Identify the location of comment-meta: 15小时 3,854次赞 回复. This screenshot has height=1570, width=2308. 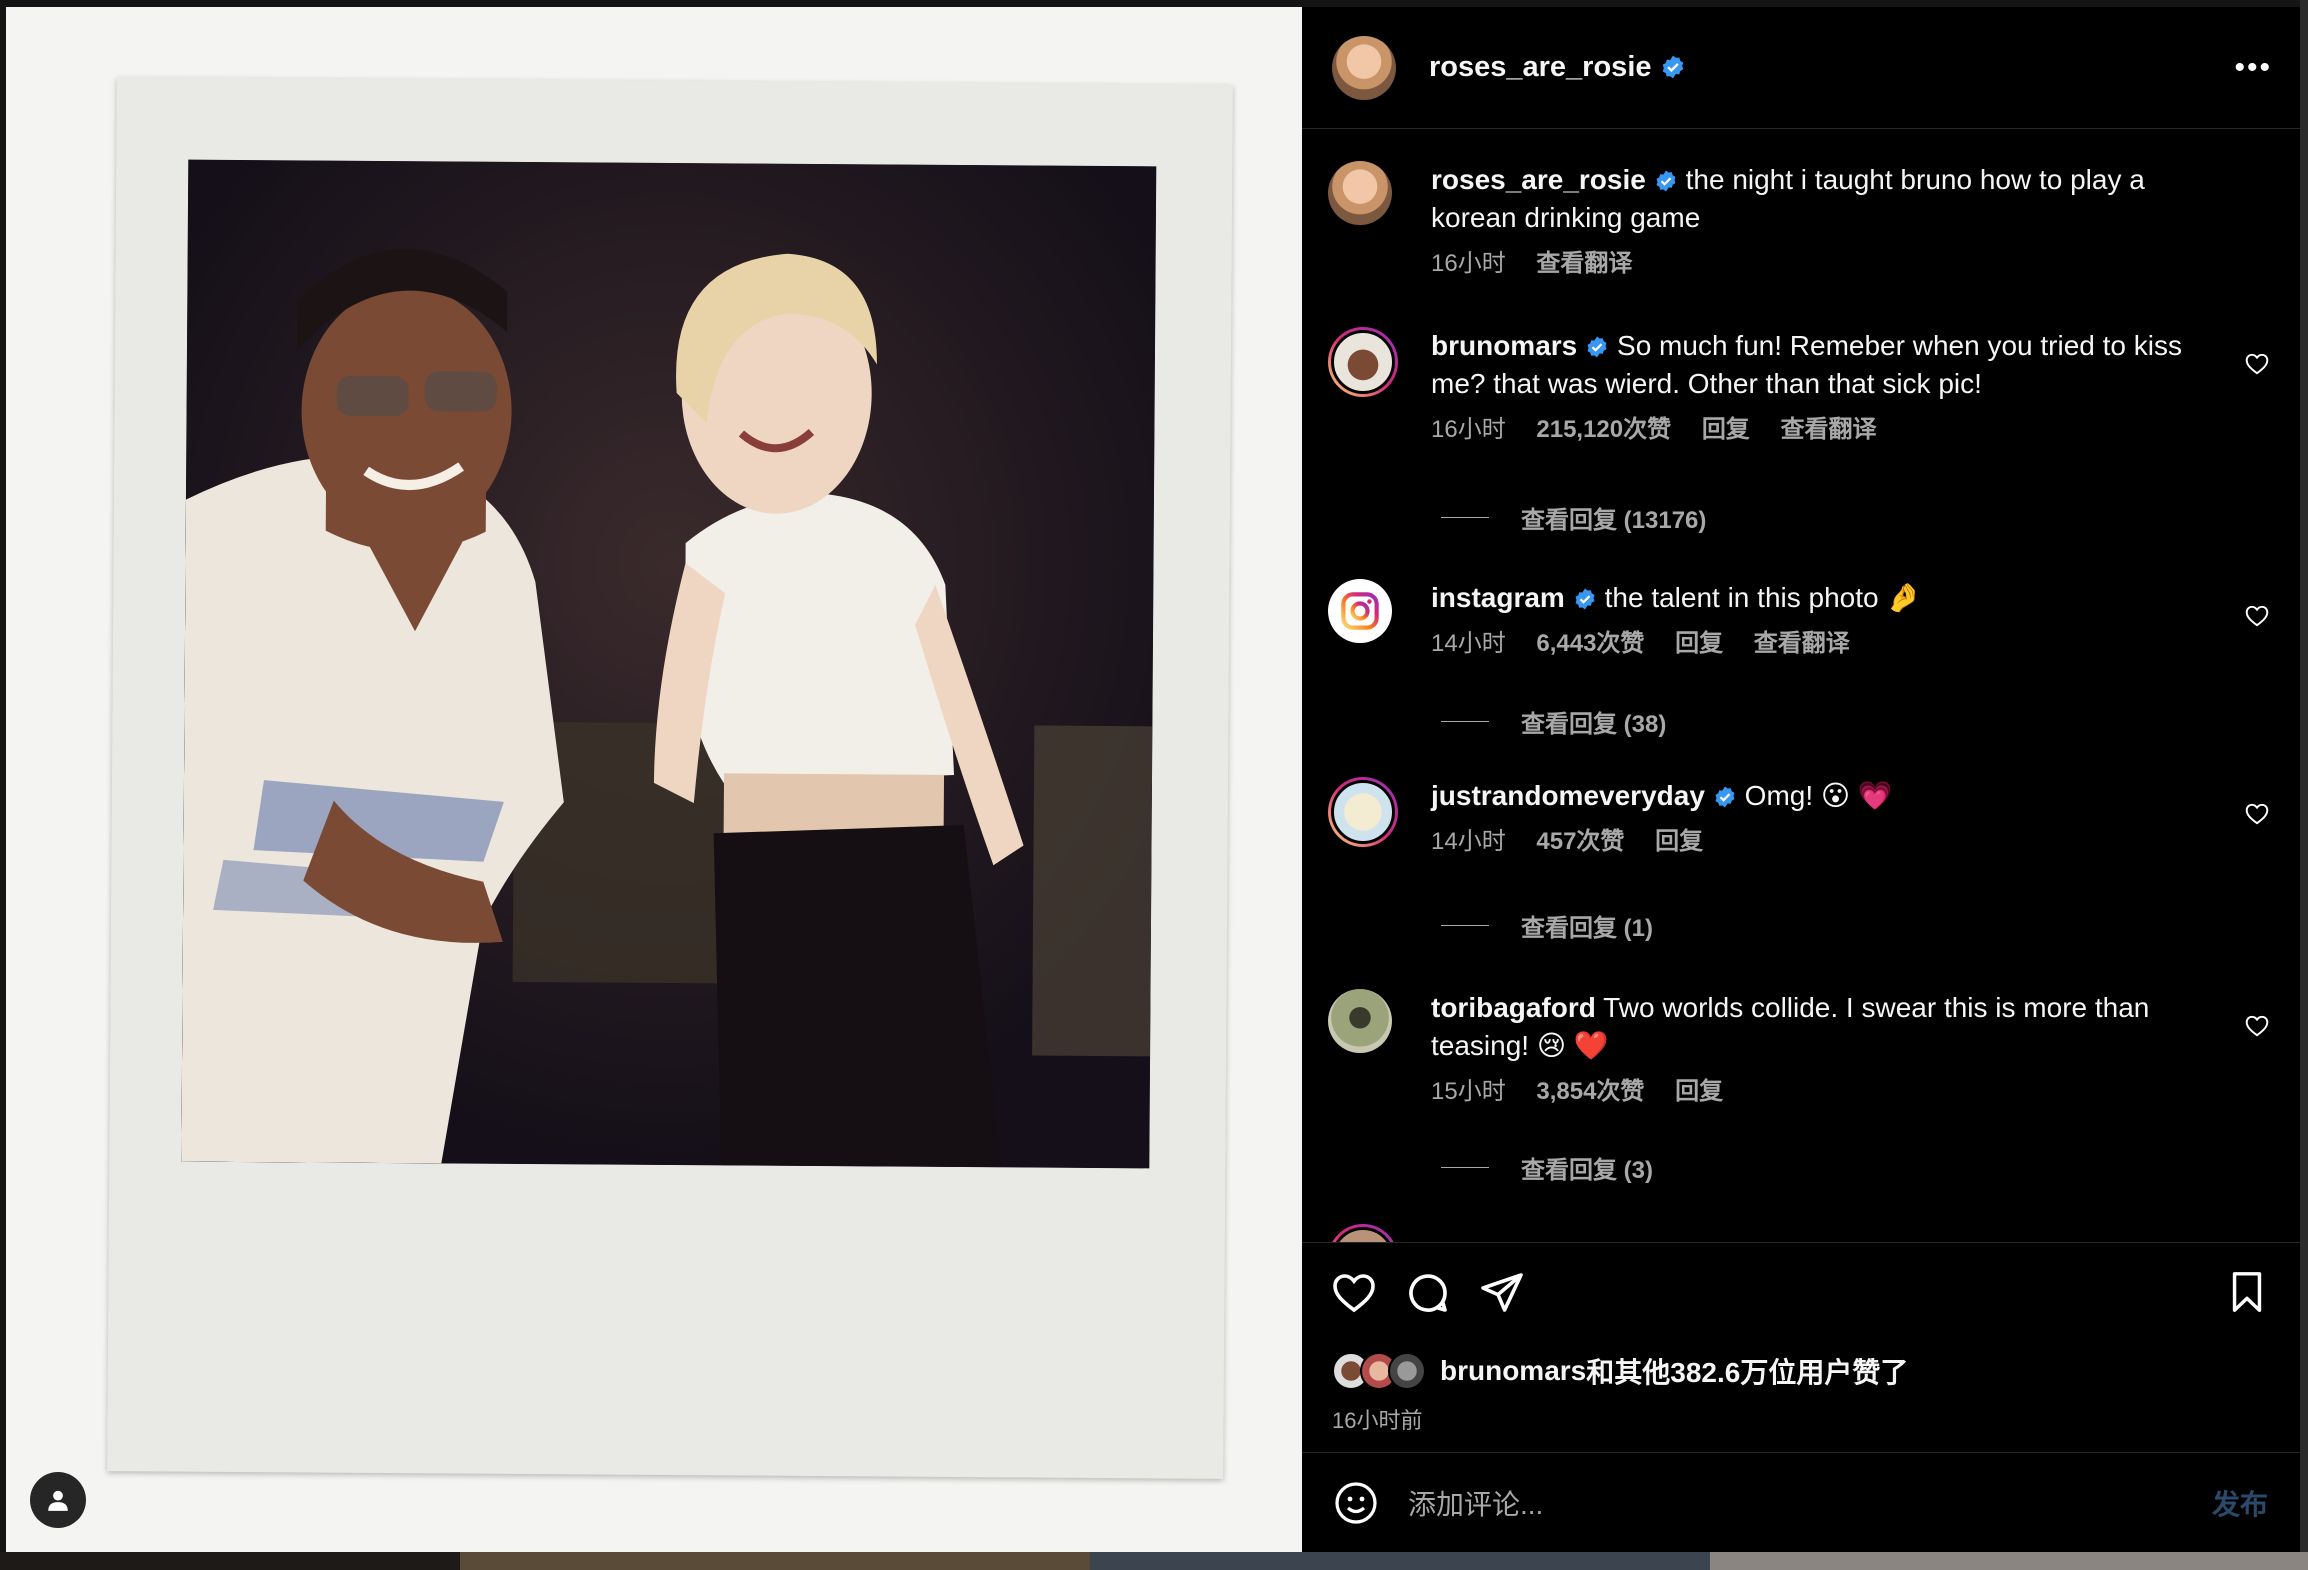
(1821, 1092).